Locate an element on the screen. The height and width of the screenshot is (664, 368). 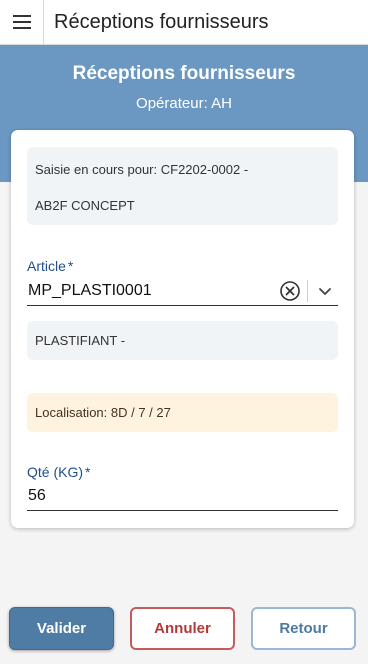
quantity-field-label: Qté (KG) * is located at coordinates (58, 472).